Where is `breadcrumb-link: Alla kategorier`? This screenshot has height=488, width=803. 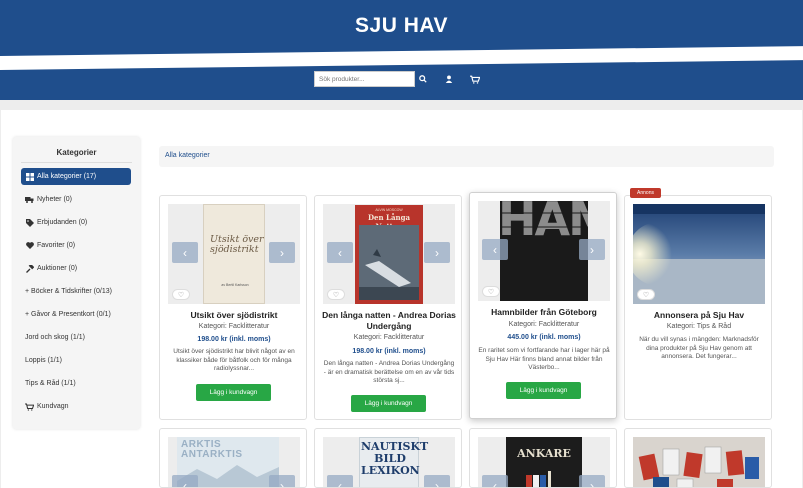 breadcrumb-link: Alla kategorier is located at coordinates (187, 155).